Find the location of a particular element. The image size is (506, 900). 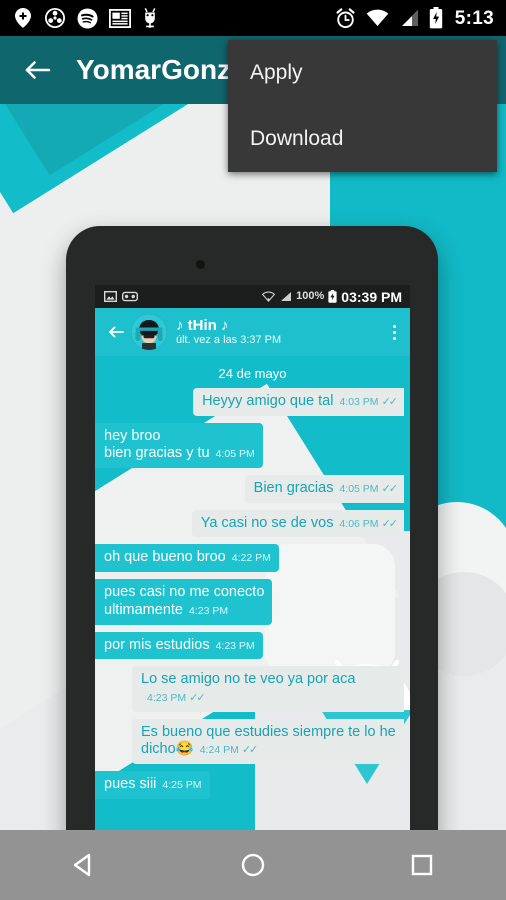

battery-percent: 100% is located at coordinates (310, 296).